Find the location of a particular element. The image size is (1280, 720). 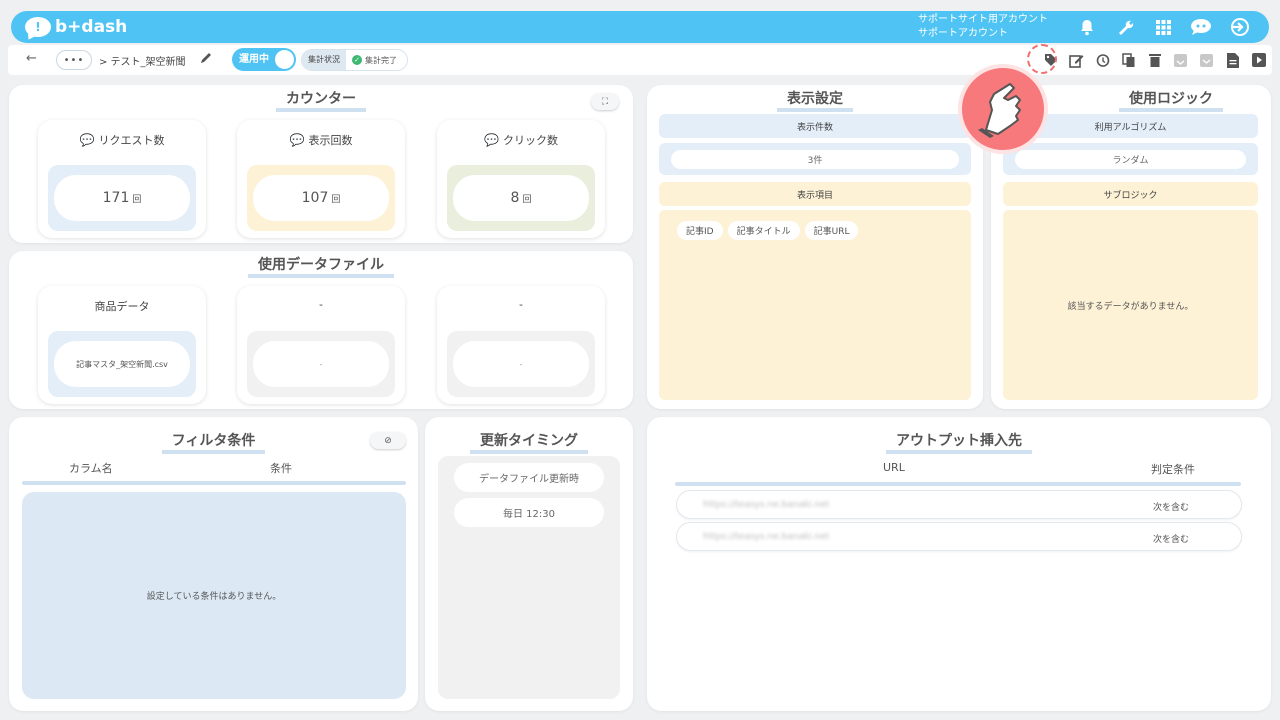

counter-value: 107 is located at coordinates (315, 198).